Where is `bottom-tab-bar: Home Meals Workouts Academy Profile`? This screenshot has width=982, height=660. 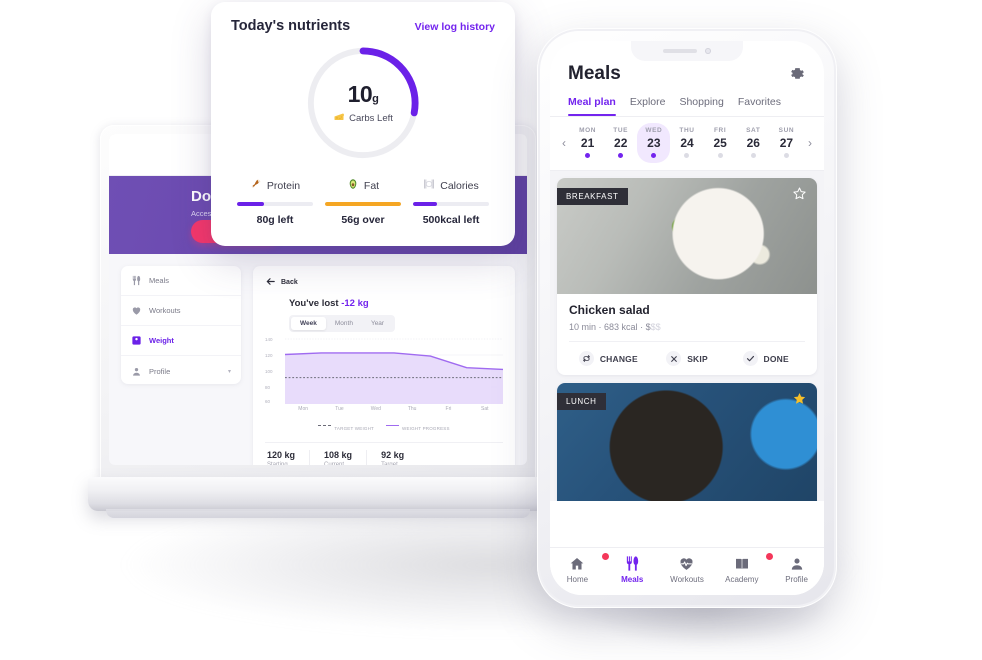 bottom-tab-bar: Home Meals Workouts Academy Profile is located at coordinates (687, 571).